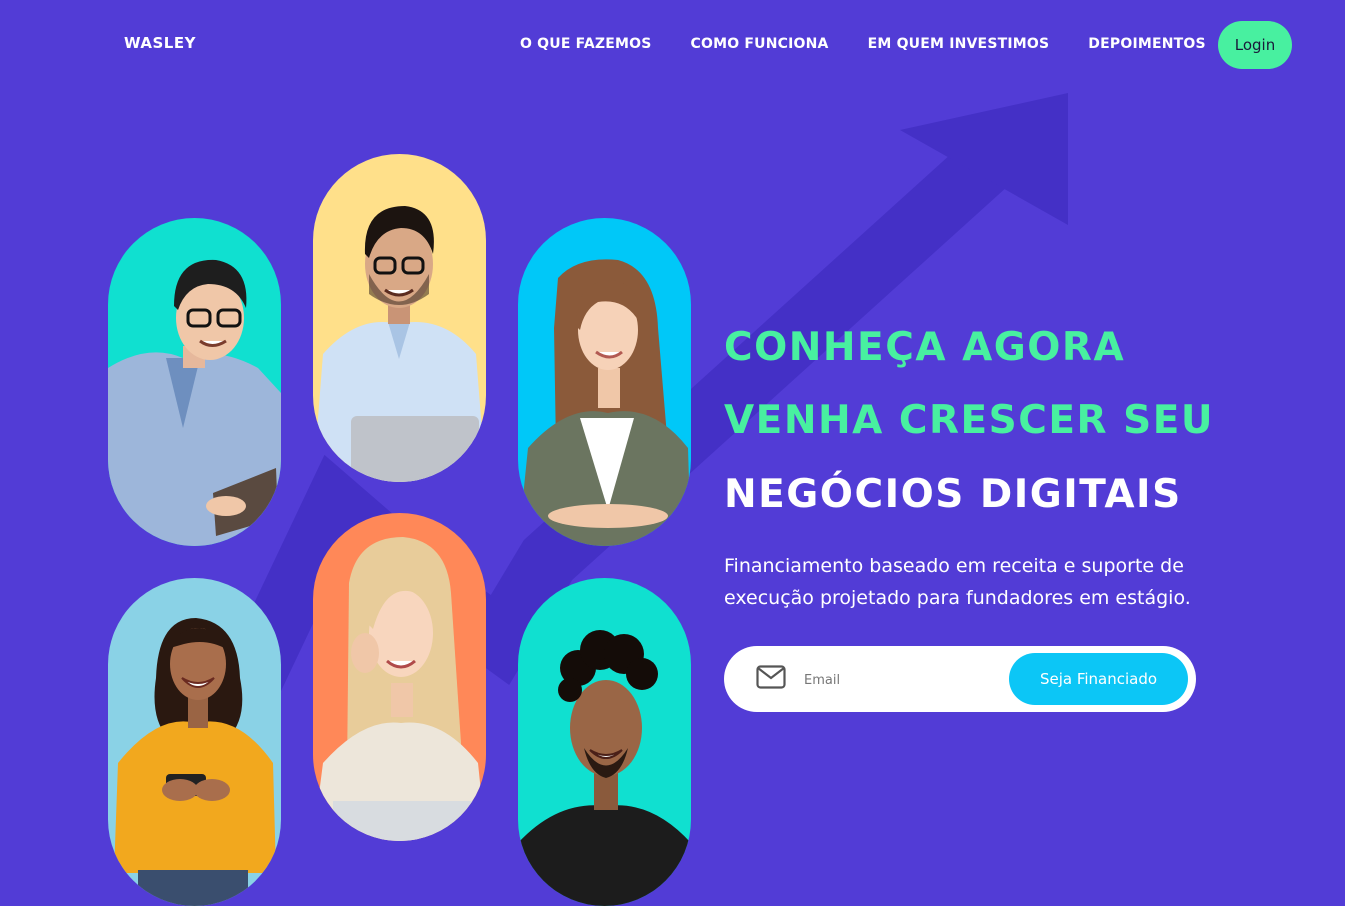 Image resolution: width=1345 pixels, height=906 pixels. Describe the element at coordinates (899, 680) in the screenshot. I see `email-input` at that location.